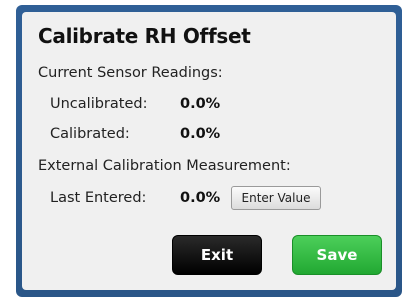 The height and width of the screenshot is (302, 417). What do you see at coordinates (164, 166) in the screenshot?
I see `external-measurement-heading: External Calibration Measurement:` at bounding box center [164, 166].